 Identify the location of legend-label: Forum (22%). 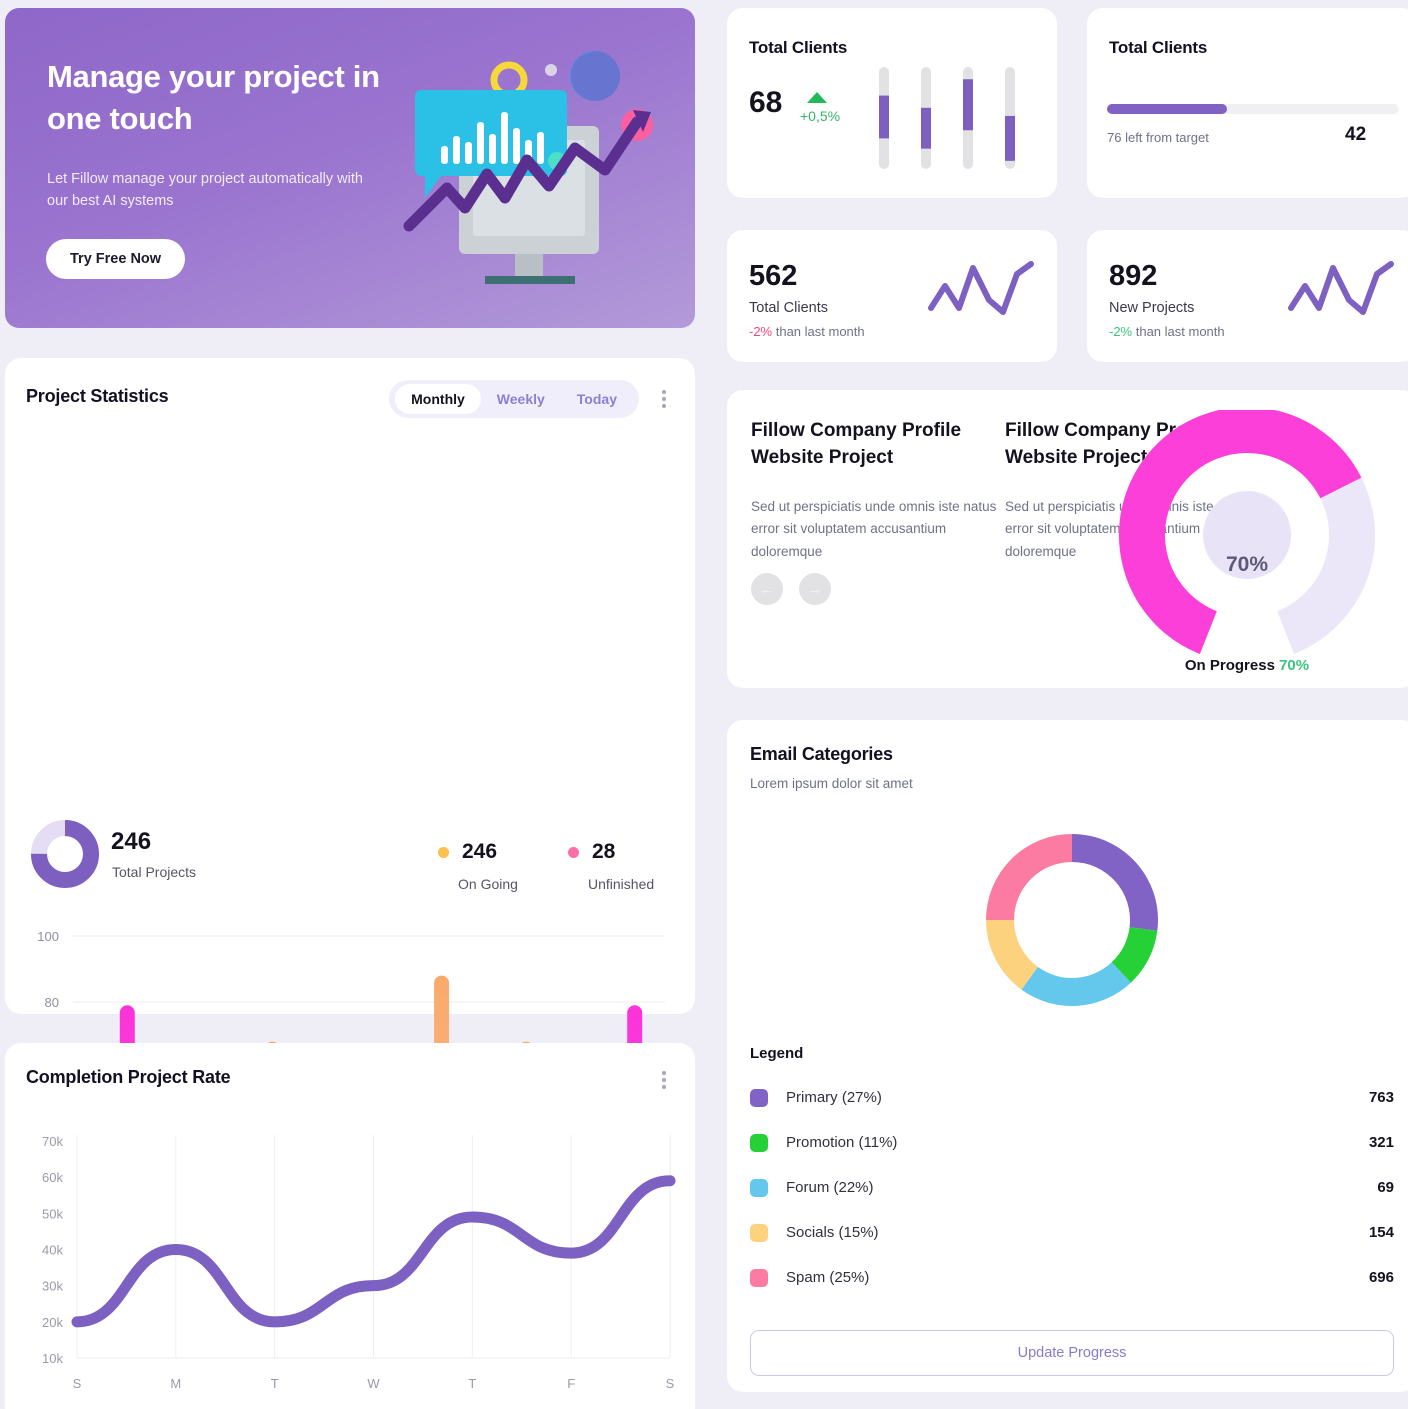
(830, 1187).